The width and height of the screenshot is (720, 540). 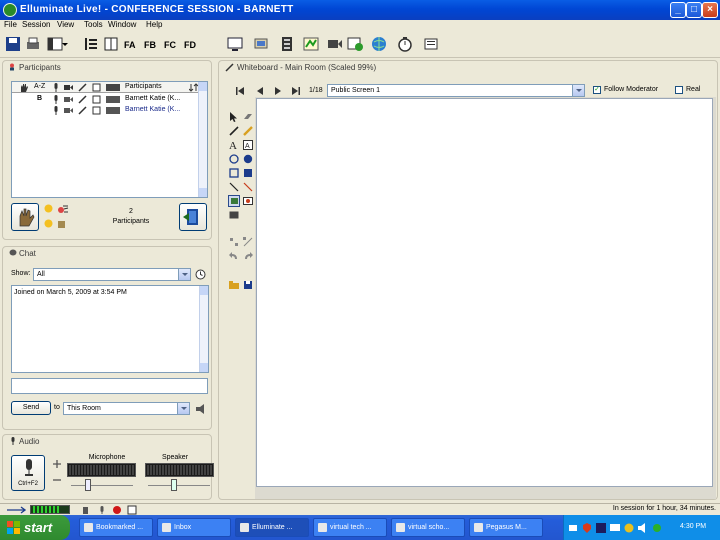 I want to click on eraser-tool-icon, so click(x=248, y=117).